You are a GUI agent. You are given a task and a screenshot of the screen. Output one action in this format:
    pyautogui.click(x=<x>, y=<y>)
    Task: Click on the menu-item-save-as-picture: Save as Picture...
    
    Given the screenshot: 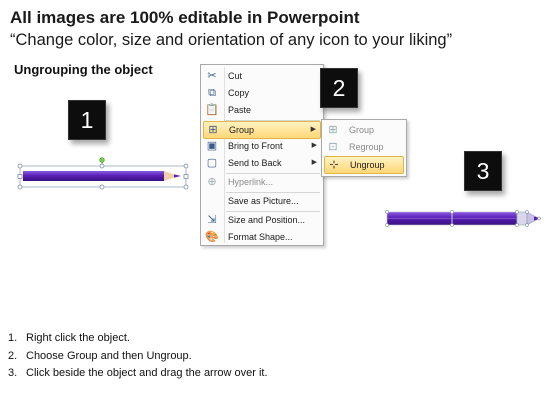 What is the action you would take?
    pyautogui.click(x=262, y=201)
    